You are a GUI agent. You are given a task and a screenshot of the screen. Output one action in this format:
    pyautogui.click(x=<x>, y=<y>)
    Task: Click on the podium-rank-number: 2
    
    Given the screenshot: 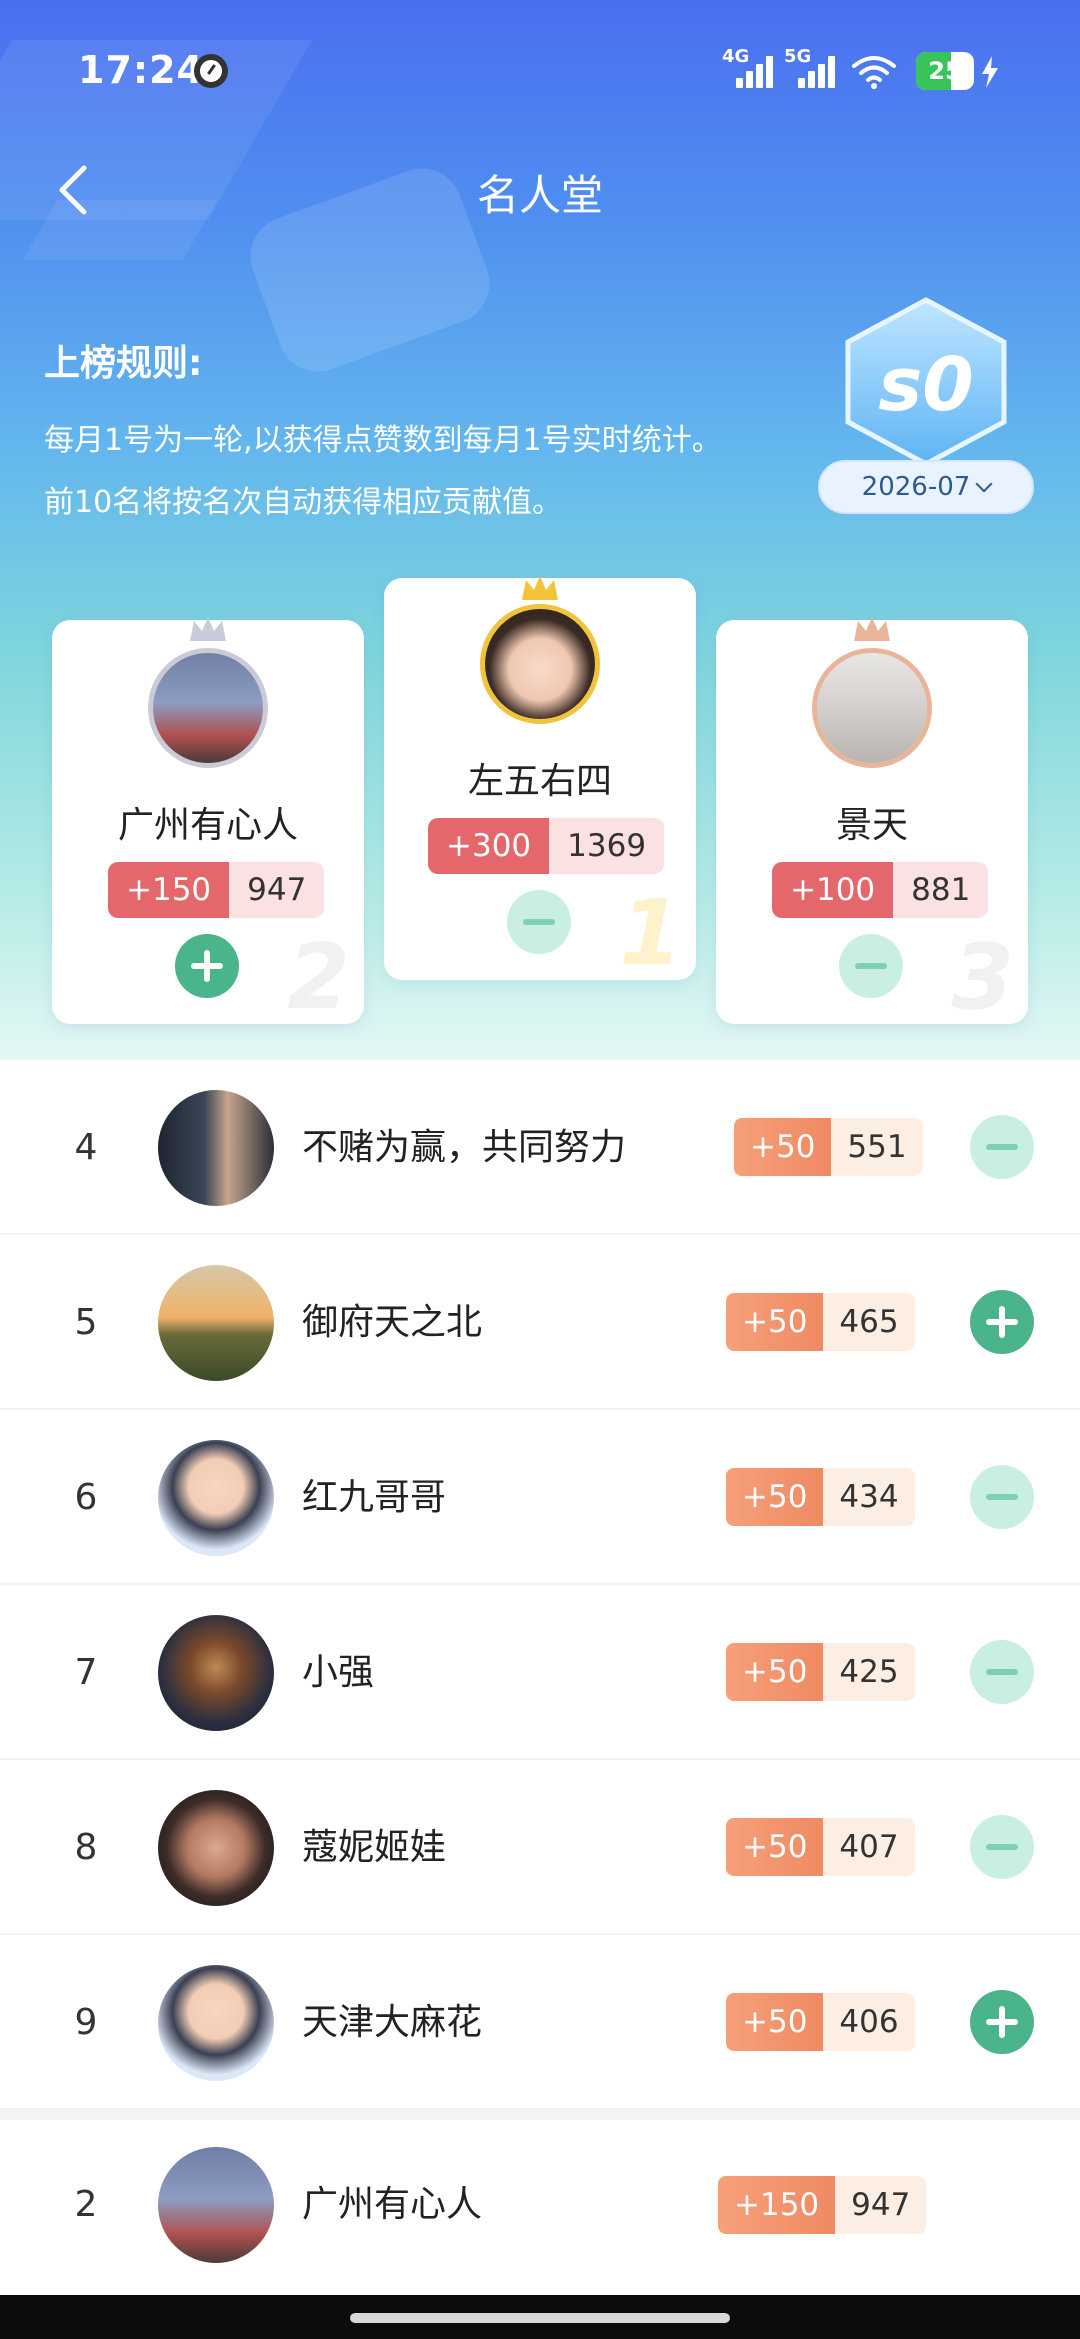 What is the action you would take?
    pyautogui.click(x=318, y=974)
    